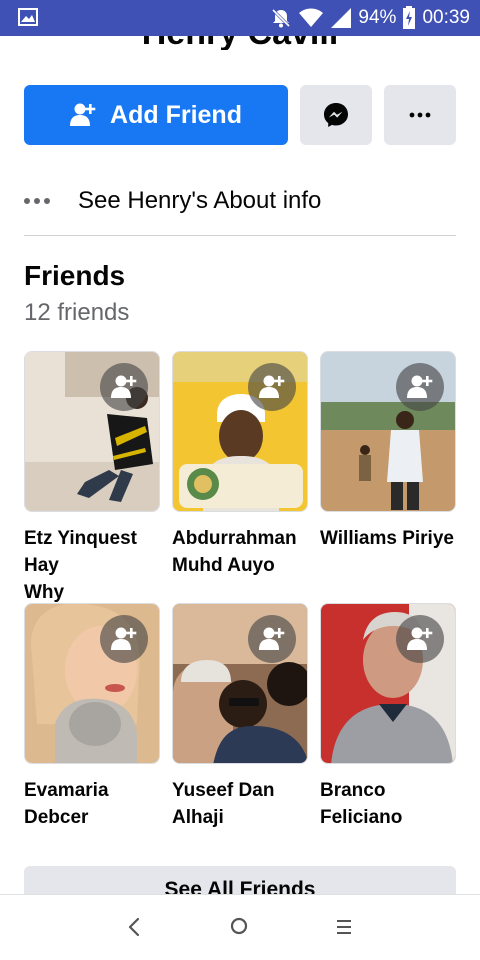 This screenshot has height=960, width=480. I want to click on friends-section-title: Friends, so click(75, 275).